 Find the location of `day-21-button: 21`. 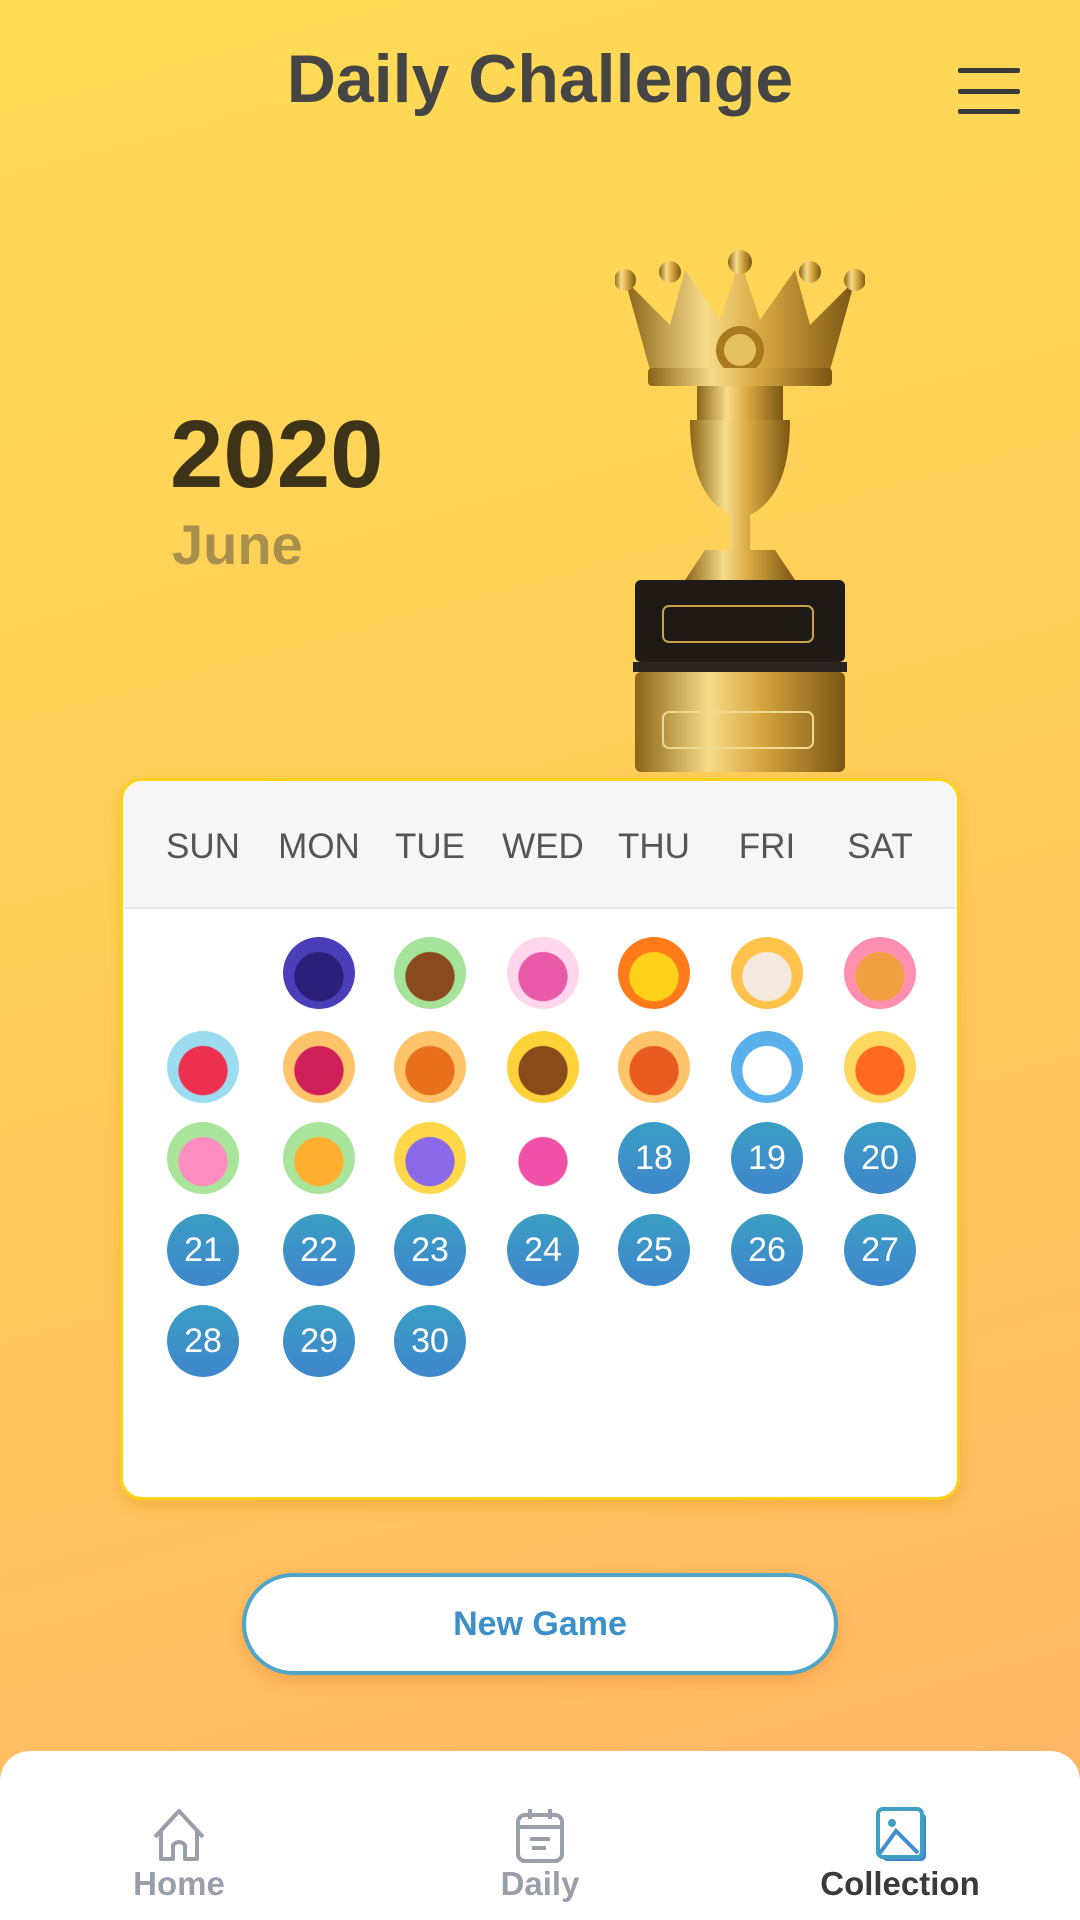

day-21-button: 21 is located at coordinates (203, 1250).